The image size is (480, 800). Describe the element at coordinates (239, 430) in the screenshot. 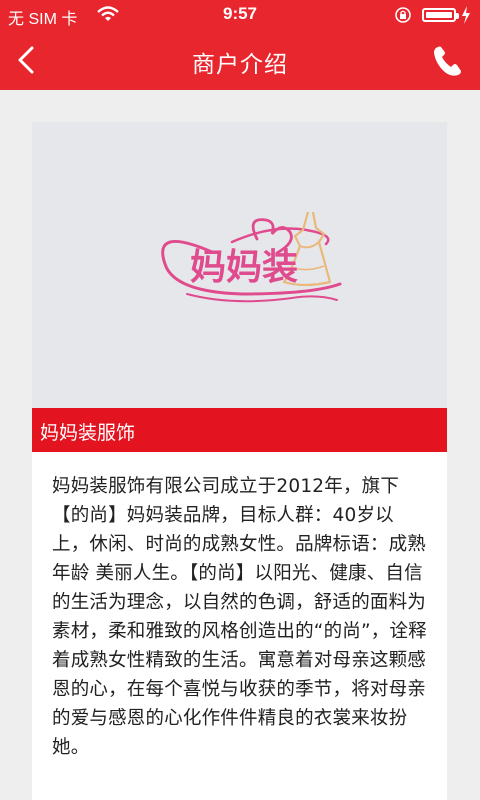

I see `merchant-name-header: 妈妈装服饰` at that location.